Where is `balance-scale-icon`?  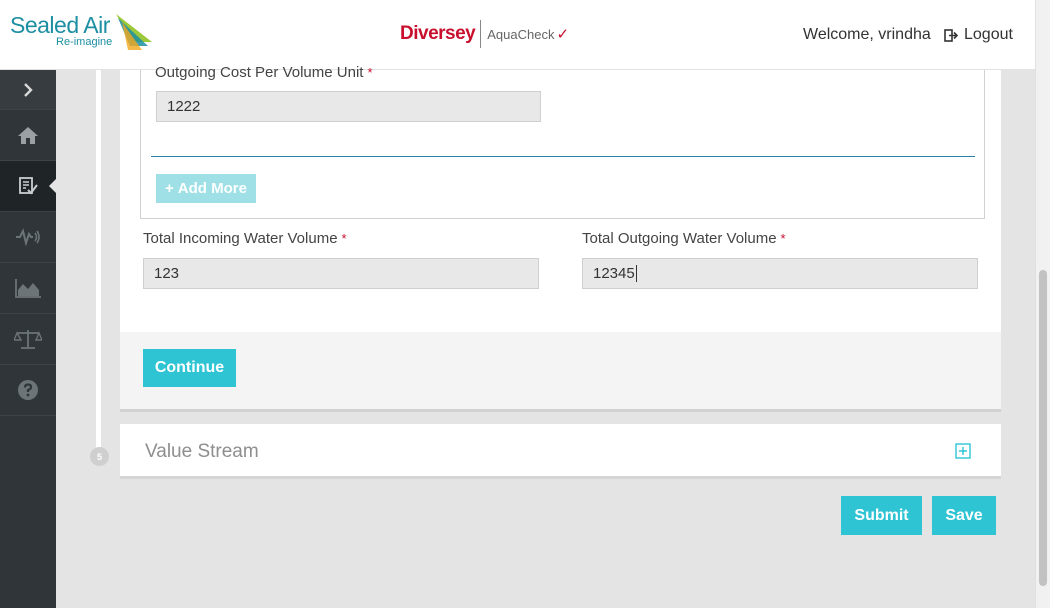 balance-scale-icon is located at coordinates (28, 339).